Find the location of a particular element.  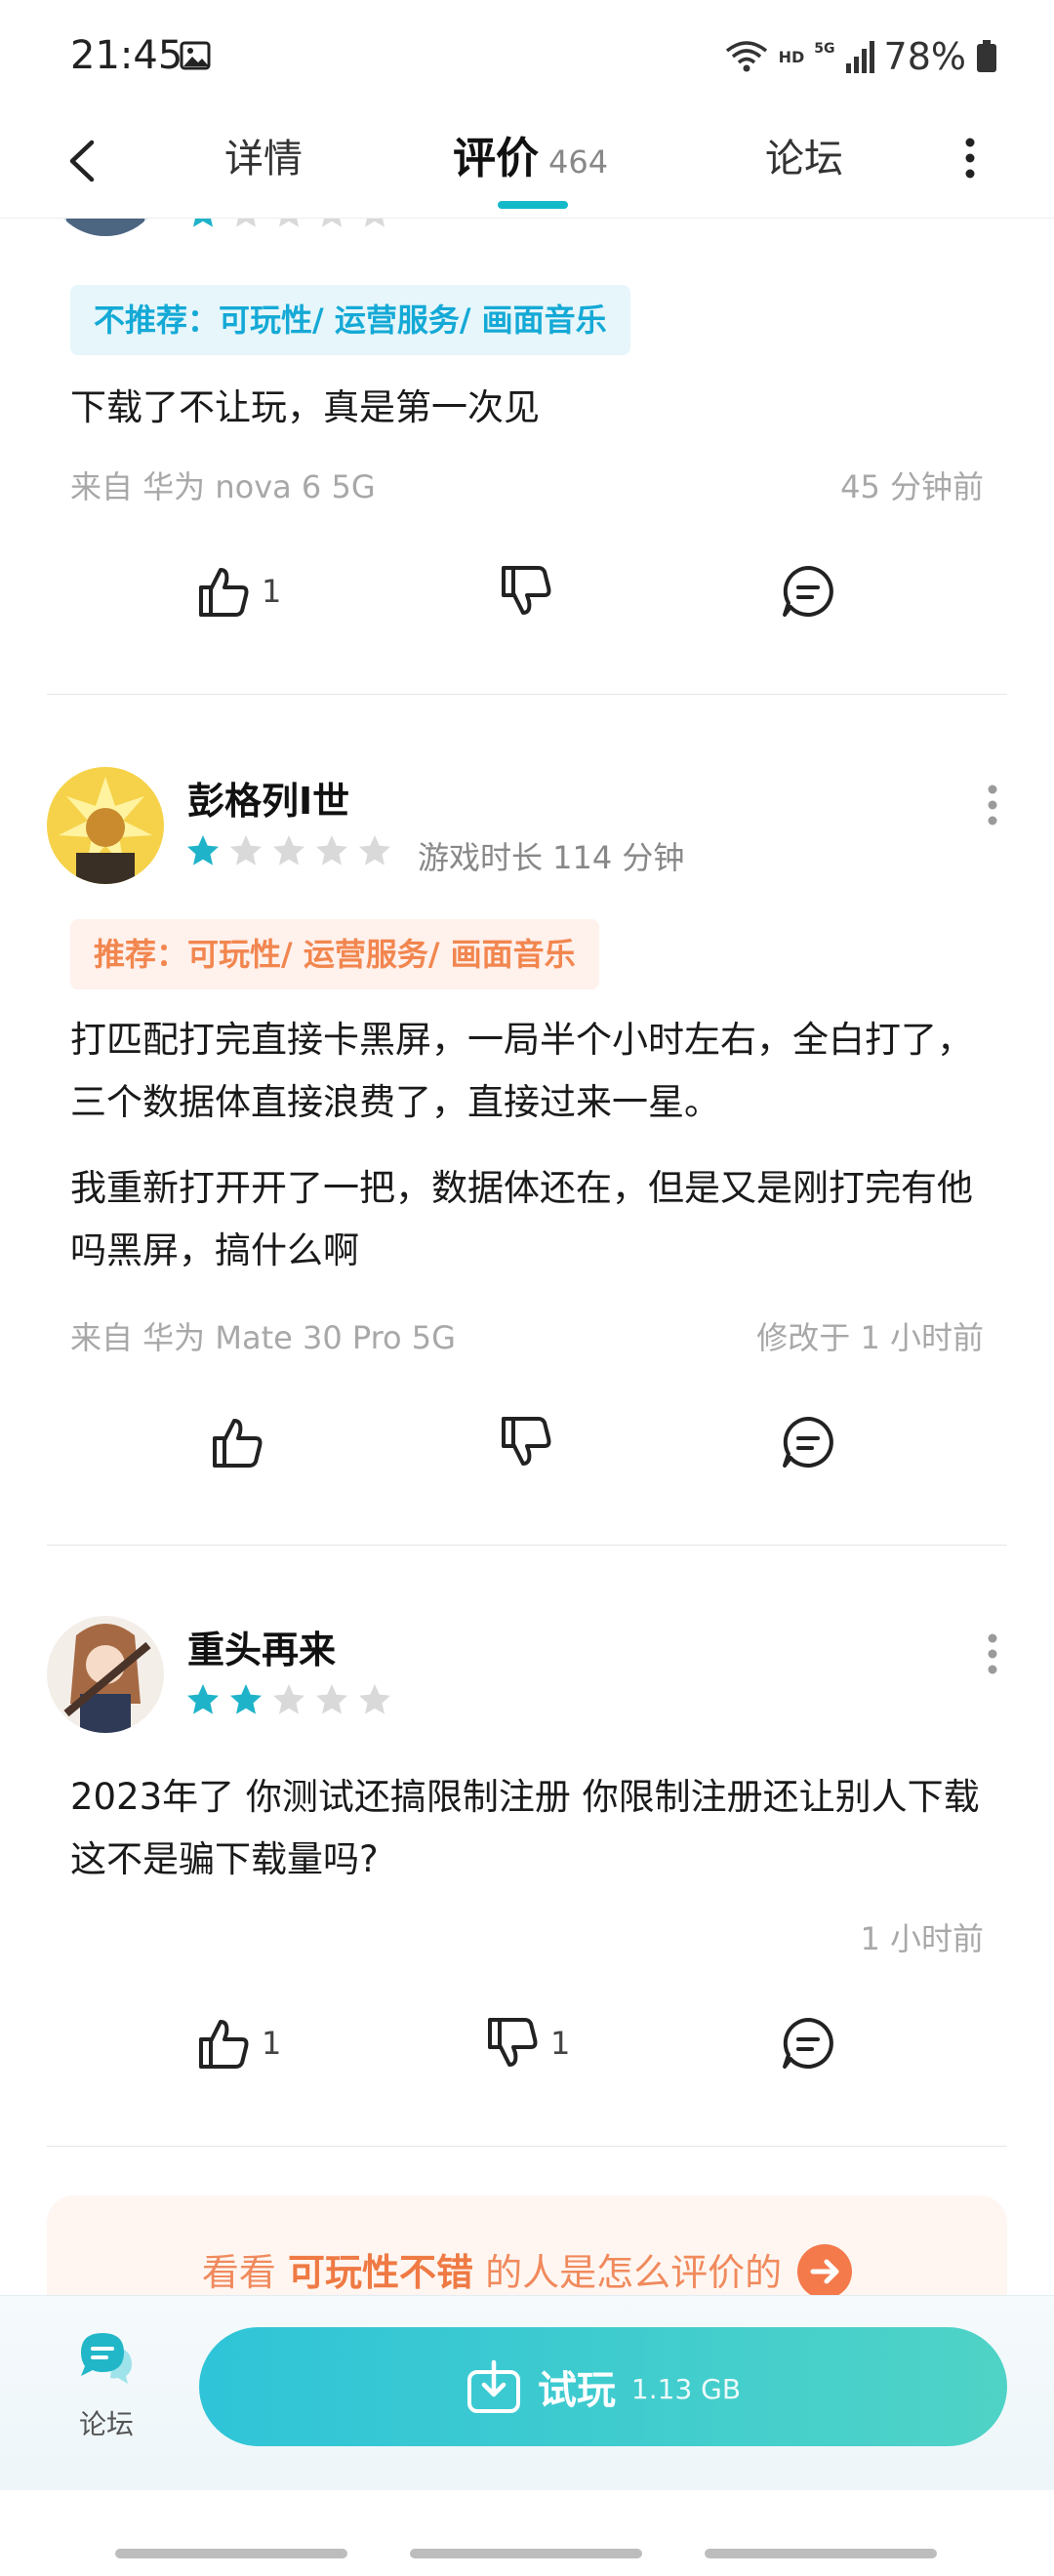

status-indicators: HD 5G 78% is located at coordinates (861, 56).